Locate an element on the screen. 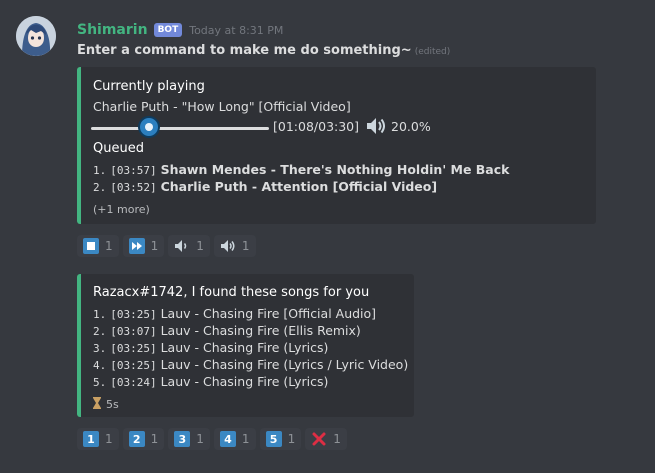  reaction-pick-5: 5 1 is located at coordinates (280, 439).